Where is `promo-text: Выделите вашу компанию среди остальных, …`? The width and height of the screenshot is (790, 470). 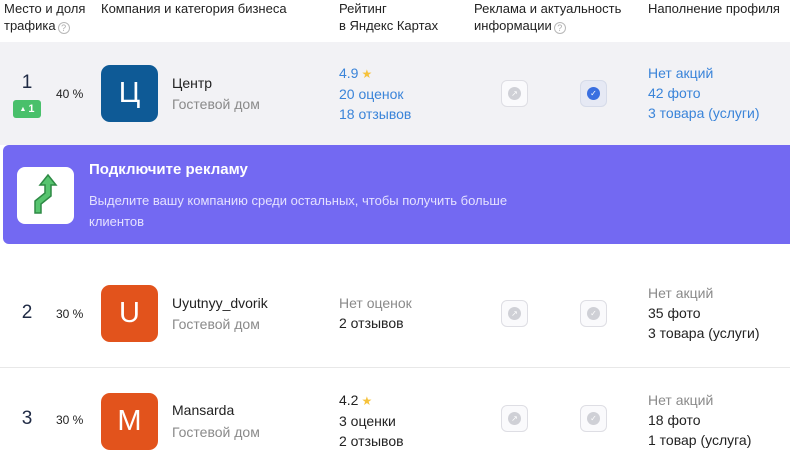
promo-text: Выделите вашу компанию среди остальных, … is located at coordinates (298, 211).